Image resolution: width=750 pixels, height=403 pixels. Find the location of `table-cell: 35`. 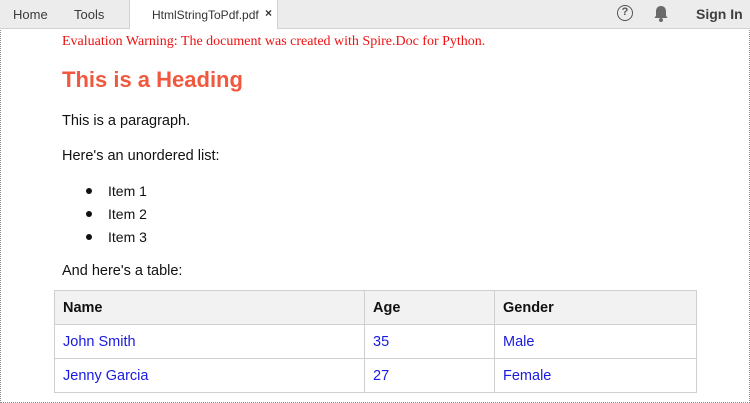

table-cell: 35 is located at coordinates (429, 341).